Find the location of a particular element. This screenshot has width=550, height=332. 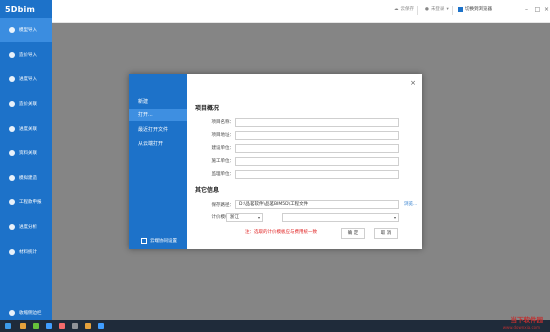

sidebar-item-schedule-link: 进度关联 is located at coordinates (26, 129).